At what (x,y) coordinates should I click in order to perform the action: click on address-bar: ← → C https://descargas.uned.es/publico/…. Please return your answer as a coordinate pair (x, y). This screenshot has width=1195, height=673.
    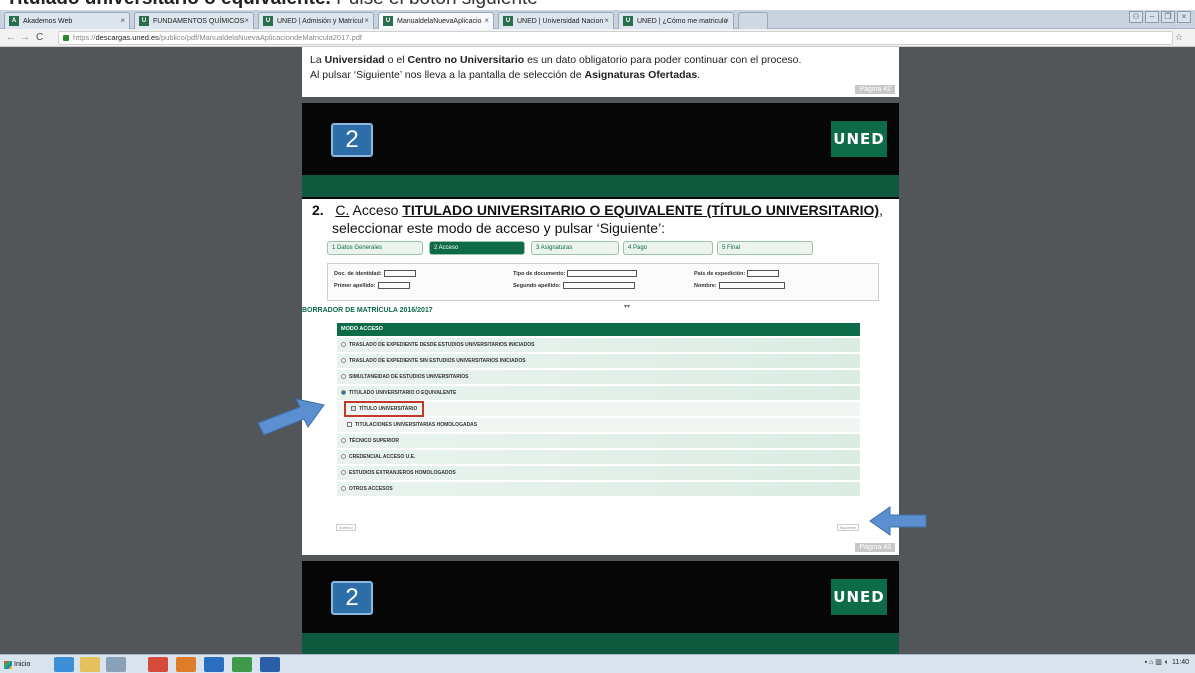
    Looking at the image, I should click on (597, 38).